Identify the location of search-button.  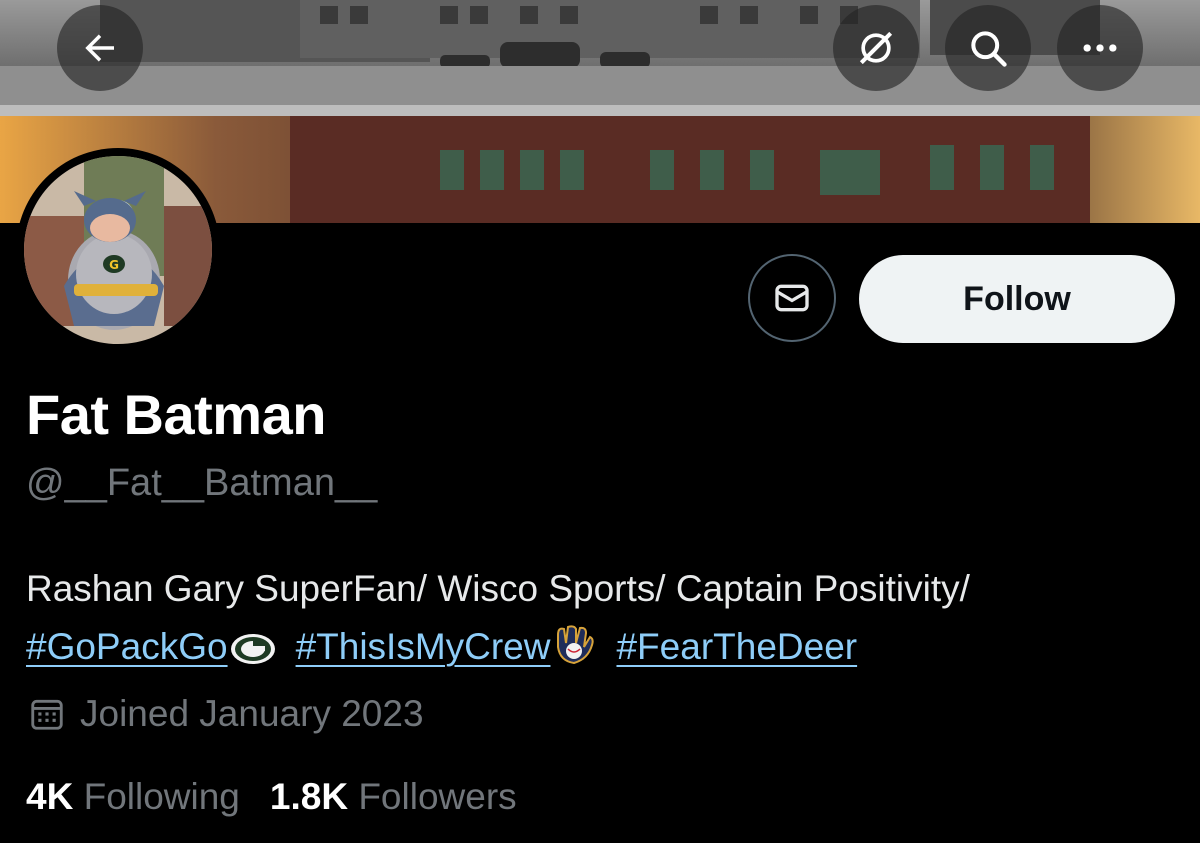
(988, 48).